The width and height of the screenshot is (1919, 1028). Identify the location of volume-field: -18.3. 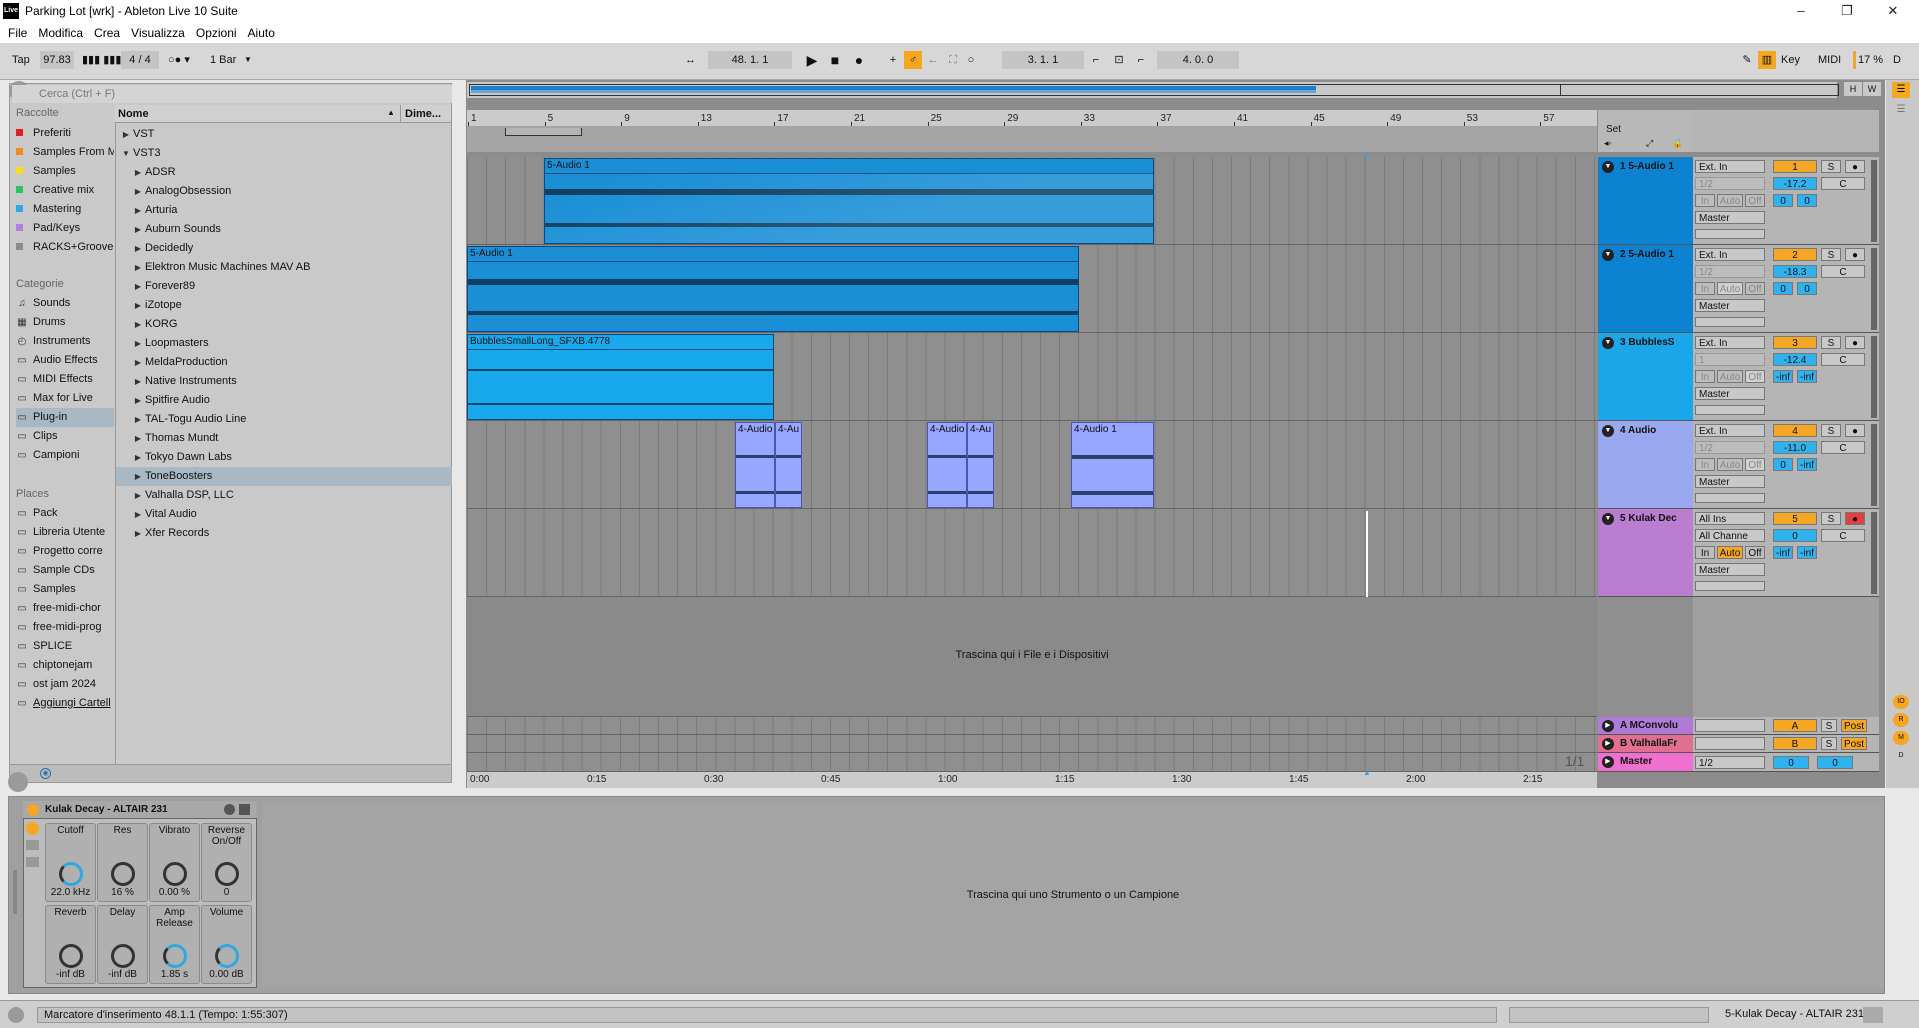
(1795, 271).